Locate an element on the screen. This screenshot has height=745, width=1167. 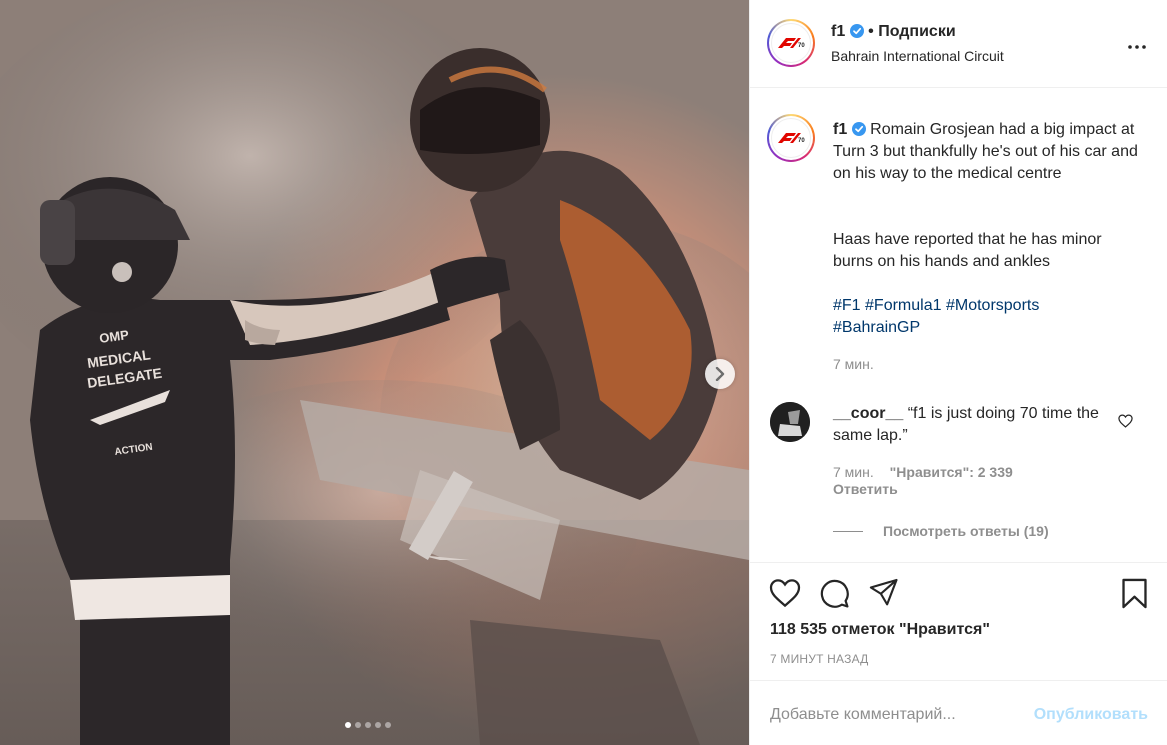
hashtag-link: #Motorsports is located at coordinates (992, 305).